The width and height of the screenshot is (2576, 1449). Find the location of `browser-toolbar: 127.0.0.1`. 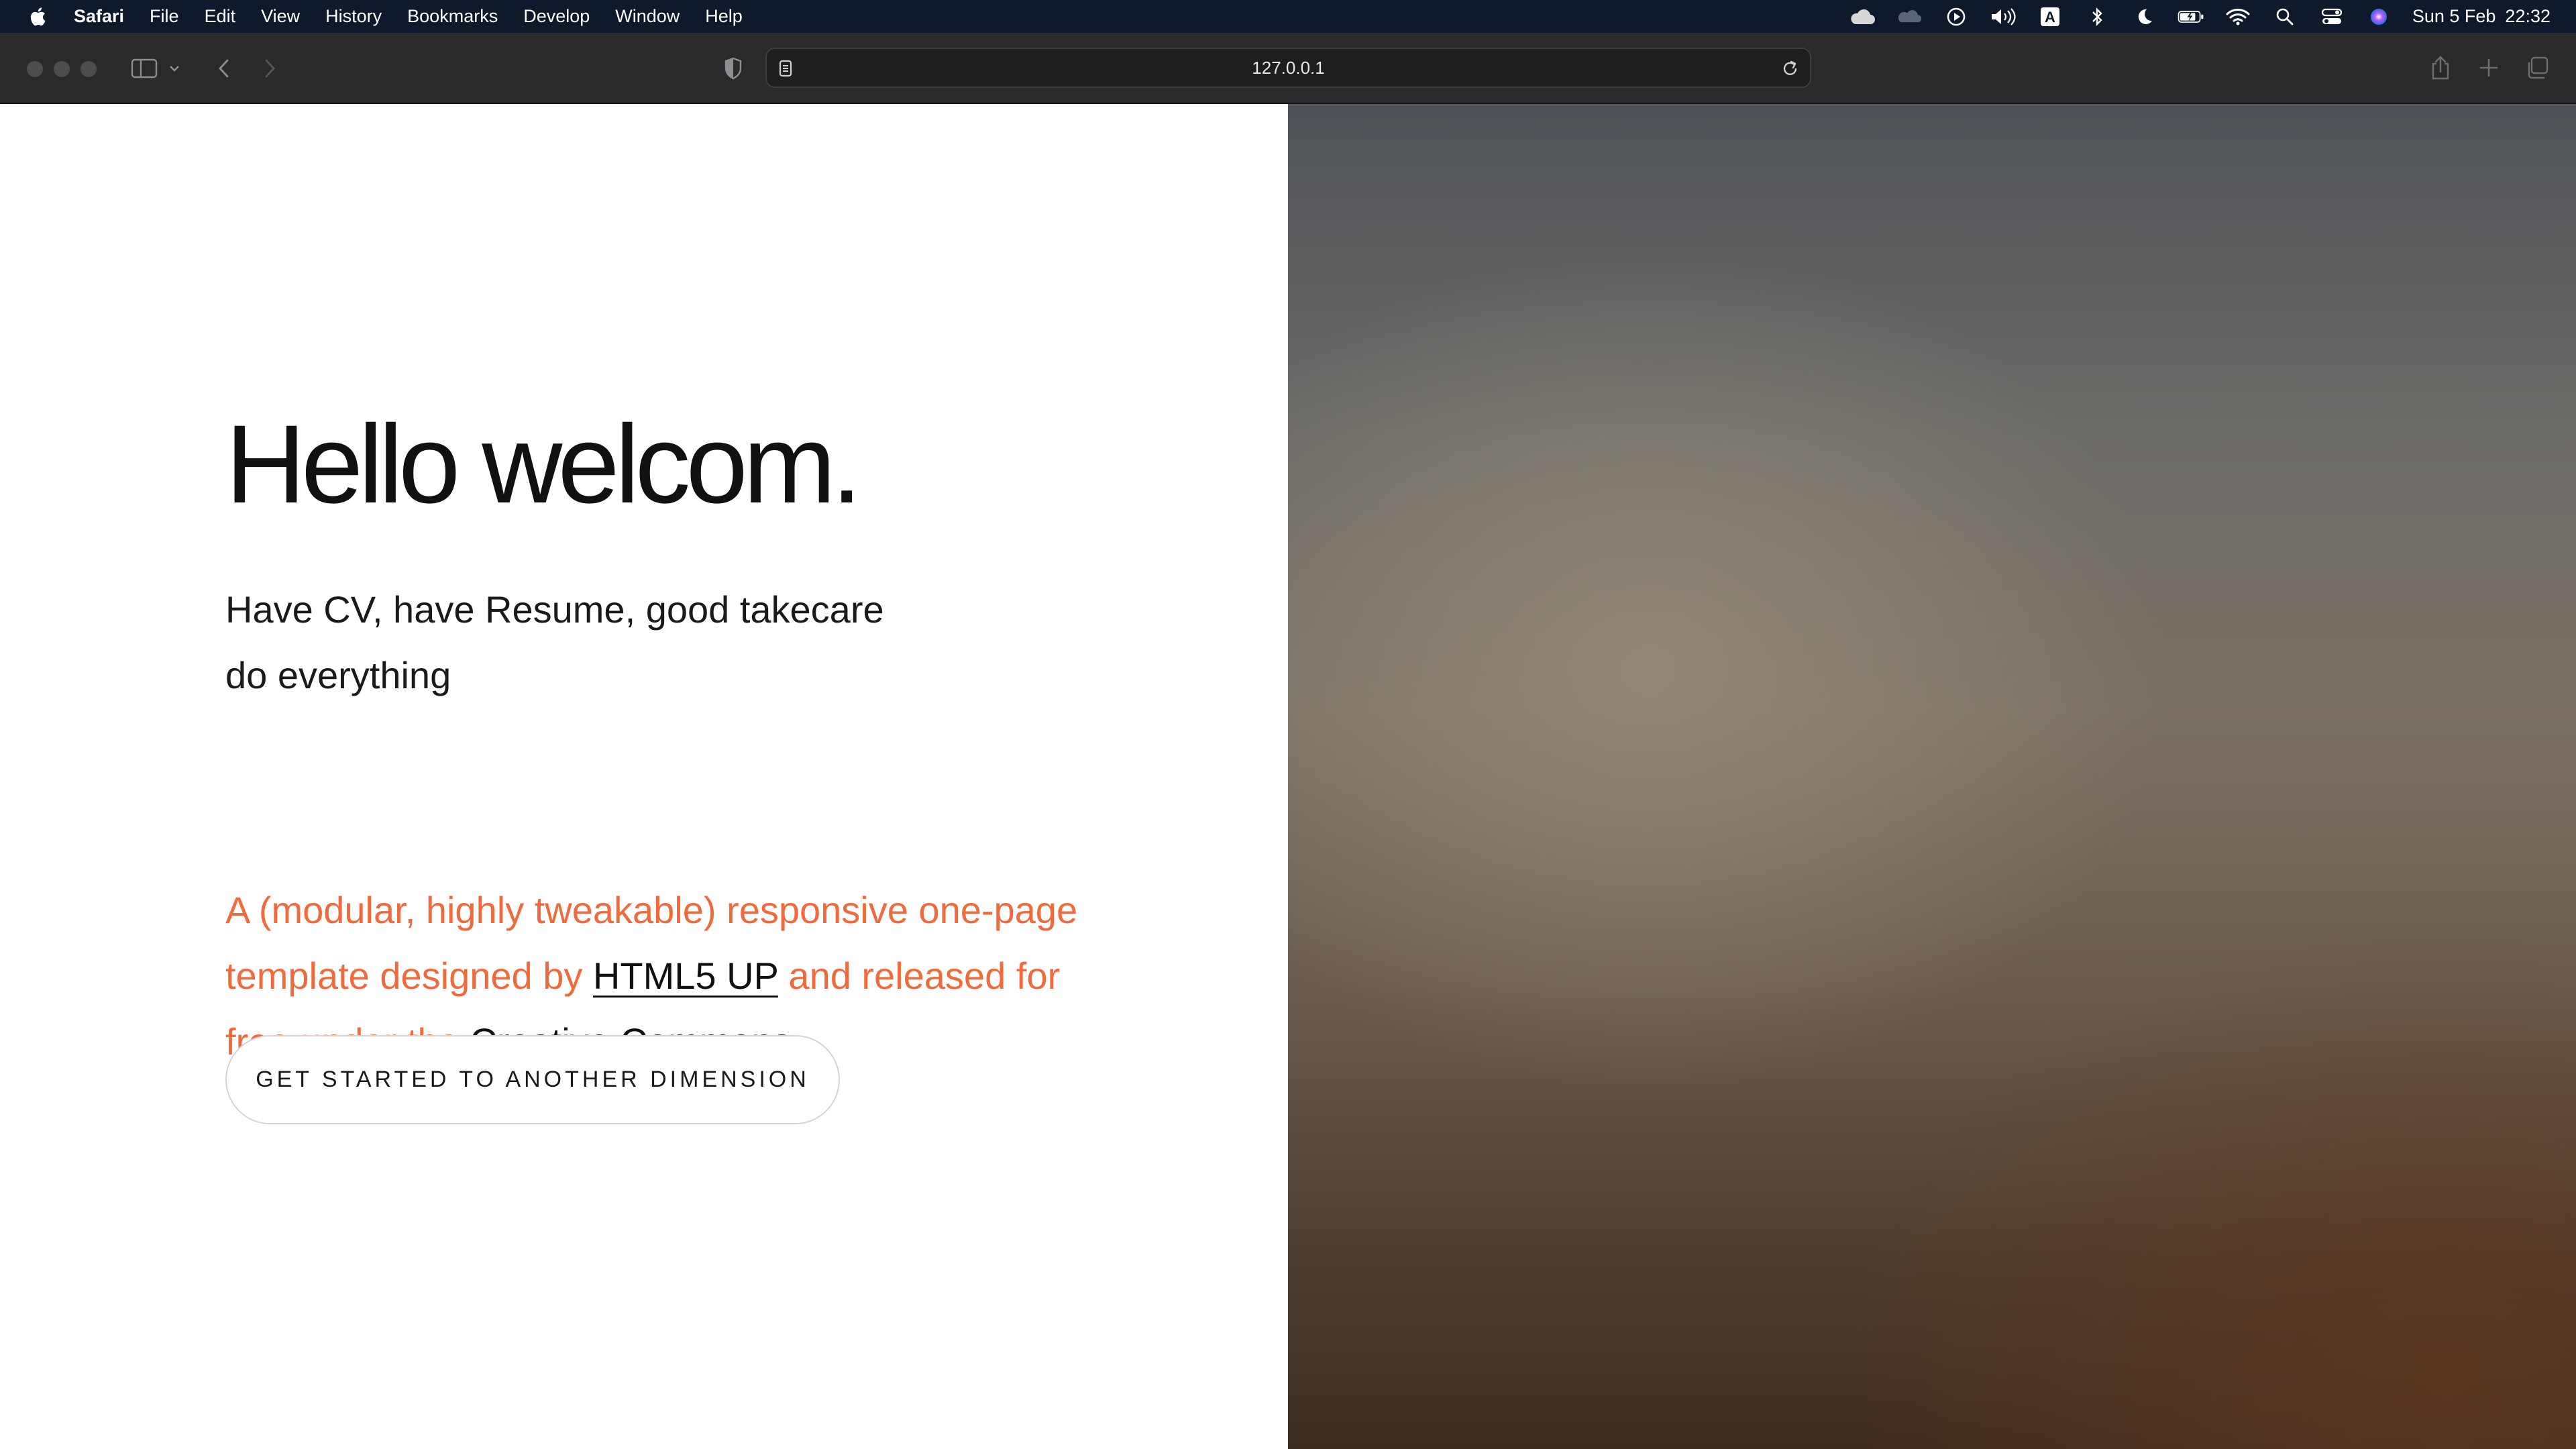

browser-toolbar: 127.0.0.1 is located at coordinates (1288, 68).